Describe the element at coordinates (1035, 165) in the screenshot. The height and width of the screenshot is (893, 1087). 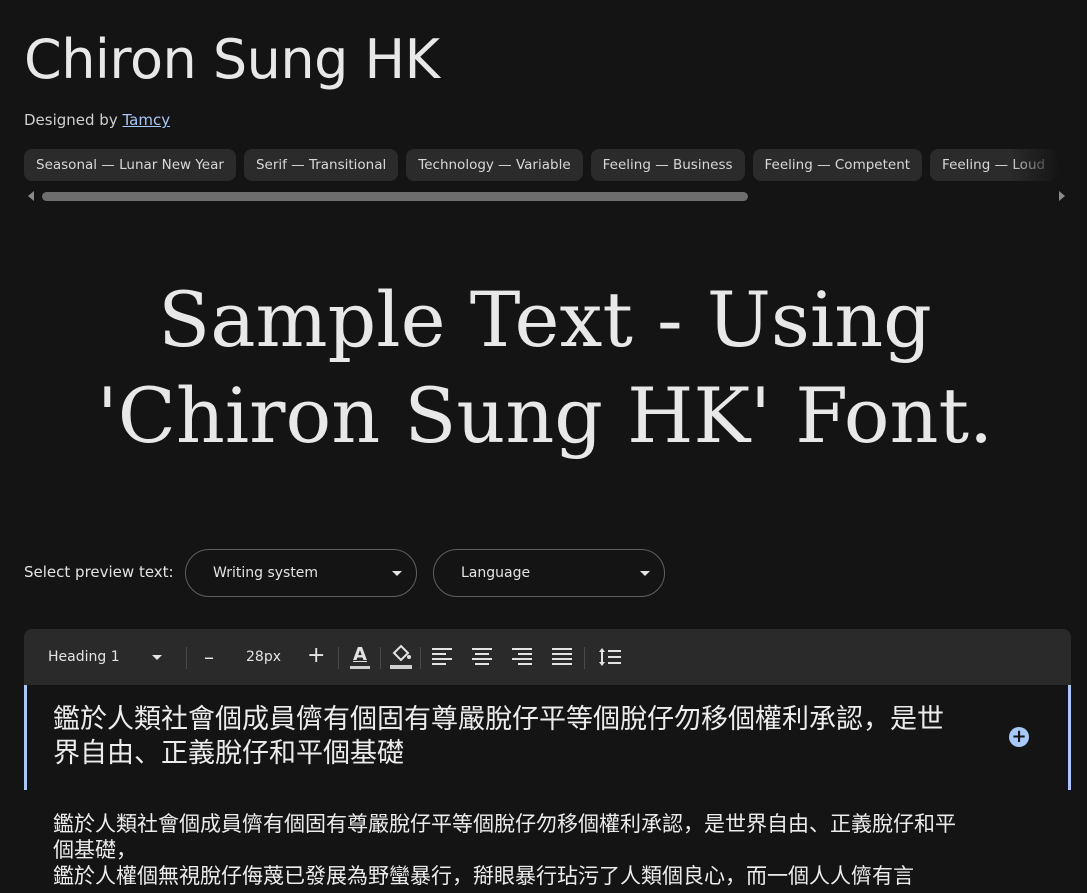
I see `tags-fade` at that location.